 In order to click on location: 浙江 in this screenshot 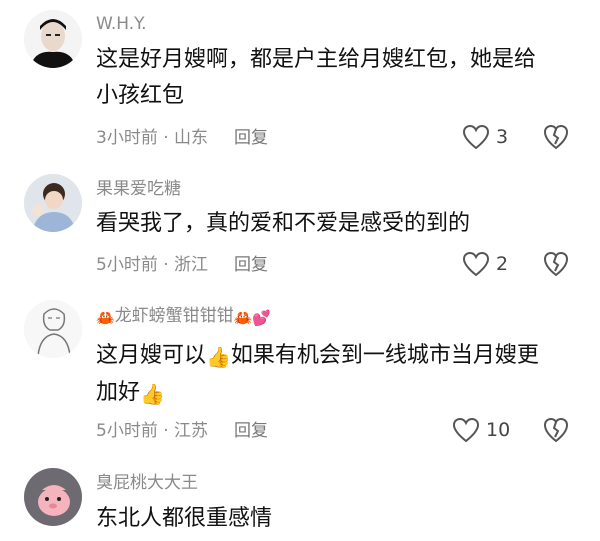, I will do `click(191, 265)`.